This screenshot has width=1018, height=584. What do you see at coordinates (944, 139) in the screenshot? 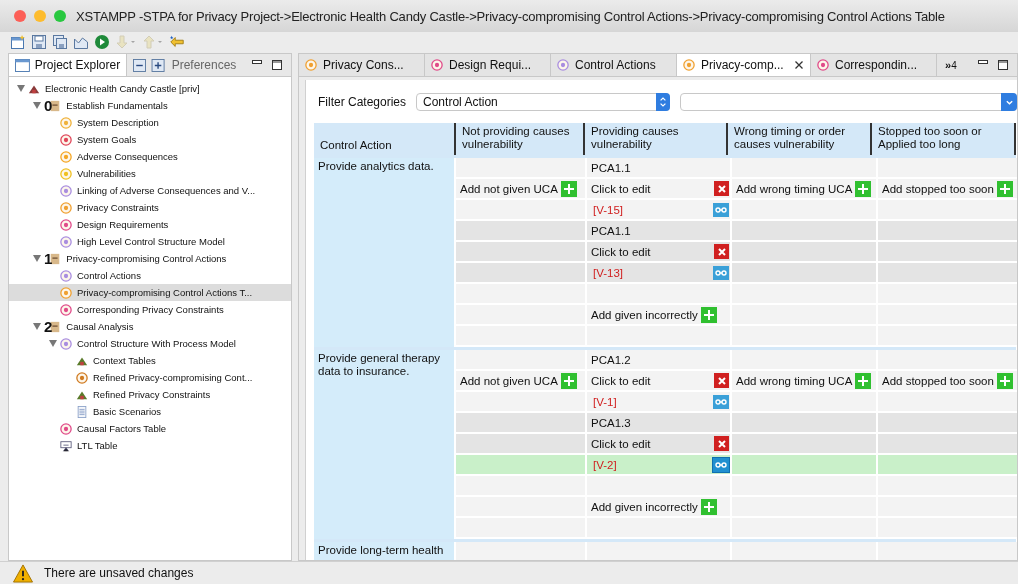
I see `column-header: Stopped too soon or Applied too long` at bounding box center [944, 139].